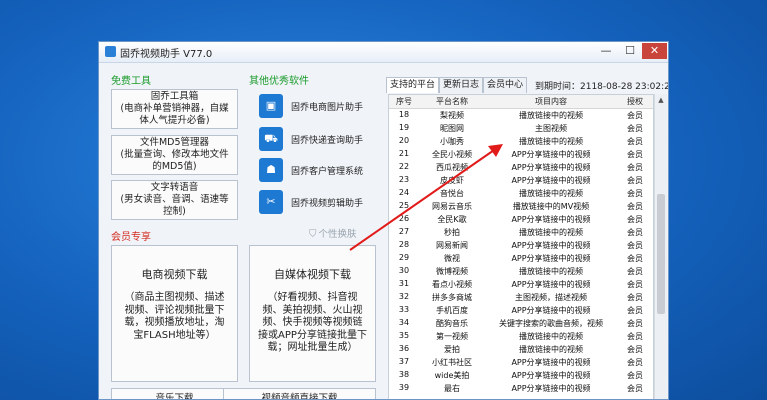 This screenshot has height=400, width=767. Describe the element at coordinates (521, 388) in the screenshot. I see `table-row: 39 最右 APP分享链接中的视频 会员` at that location.